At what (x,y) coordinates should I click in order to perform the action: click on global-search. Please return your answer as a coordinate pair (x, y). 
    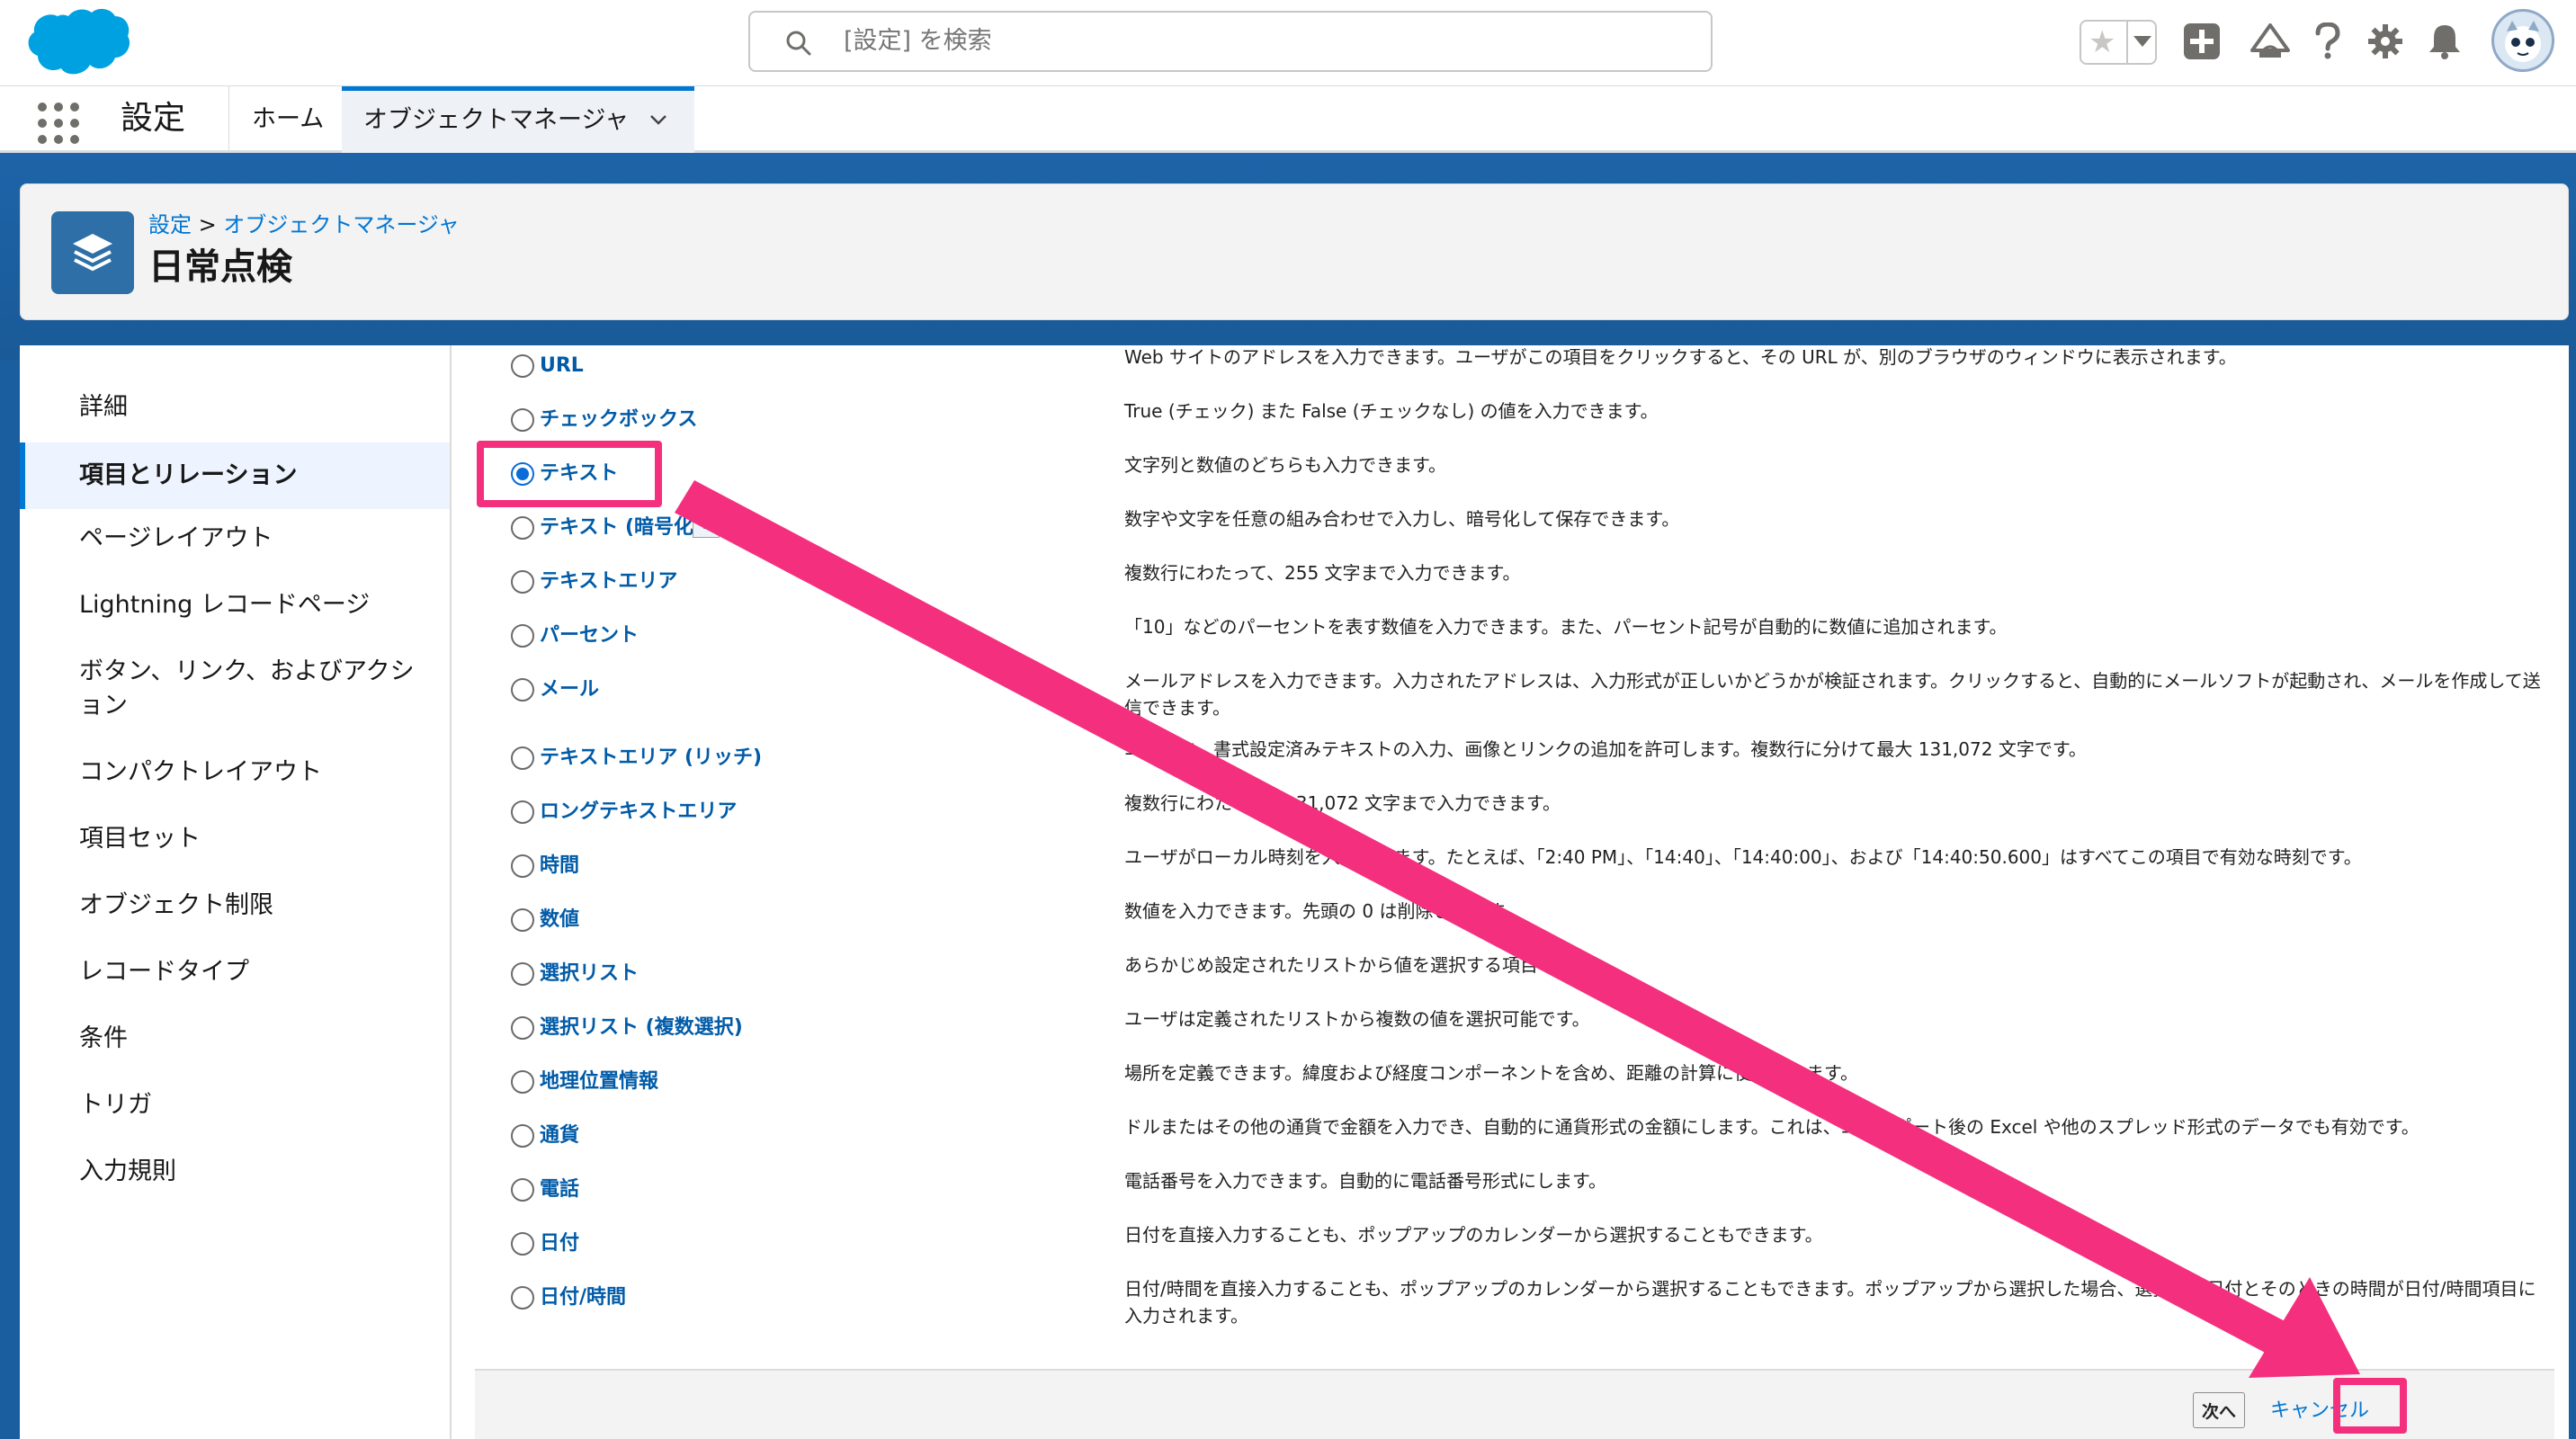
    Looking at the image, I should click on (1230, 42).